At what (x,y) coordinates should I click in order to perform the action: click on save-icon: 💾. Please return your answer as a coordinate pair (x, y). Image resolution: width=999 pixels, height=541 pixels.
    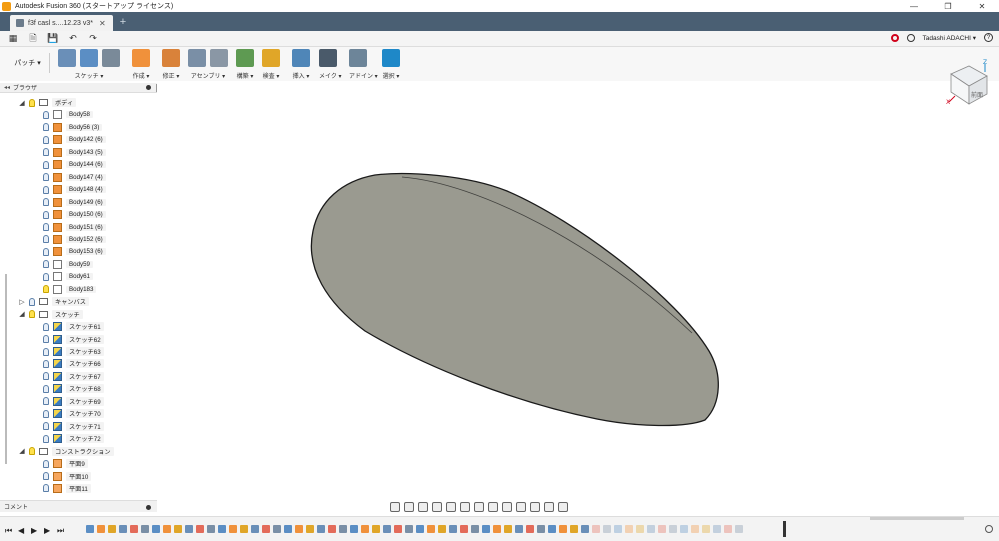
    Looking at the image, I should click on (53, 39).